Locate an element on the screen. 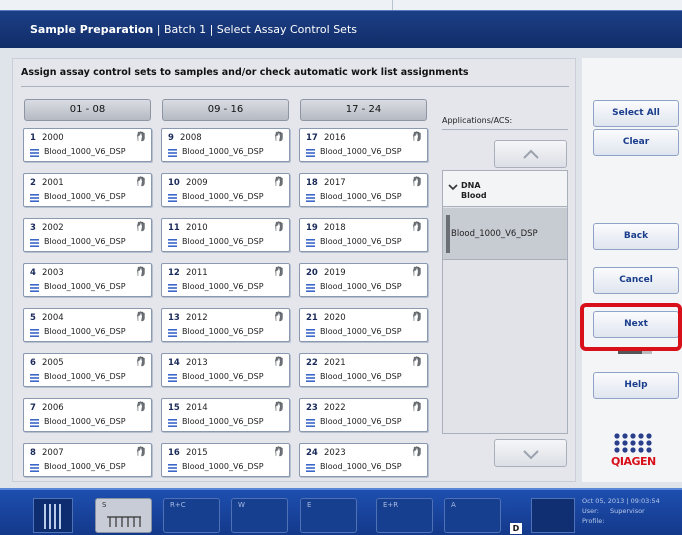 The height and width of the screenshot is (535, 682). tab-r-c: R+C is located at coordinates (191, 515).